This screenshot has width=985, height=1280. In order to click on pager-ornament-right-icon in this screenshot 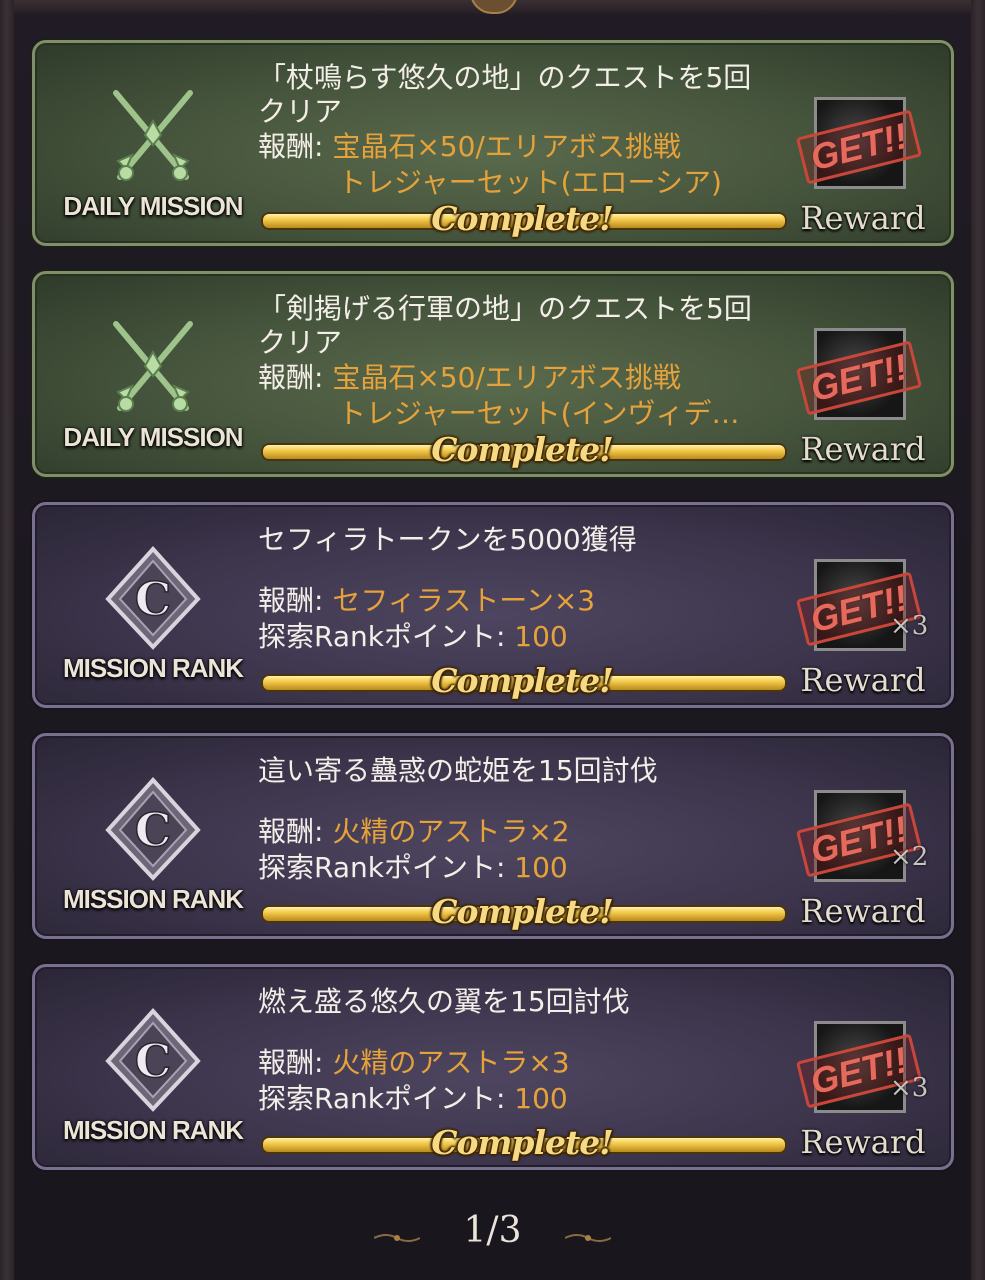, I will do `click(588, 1238)`.